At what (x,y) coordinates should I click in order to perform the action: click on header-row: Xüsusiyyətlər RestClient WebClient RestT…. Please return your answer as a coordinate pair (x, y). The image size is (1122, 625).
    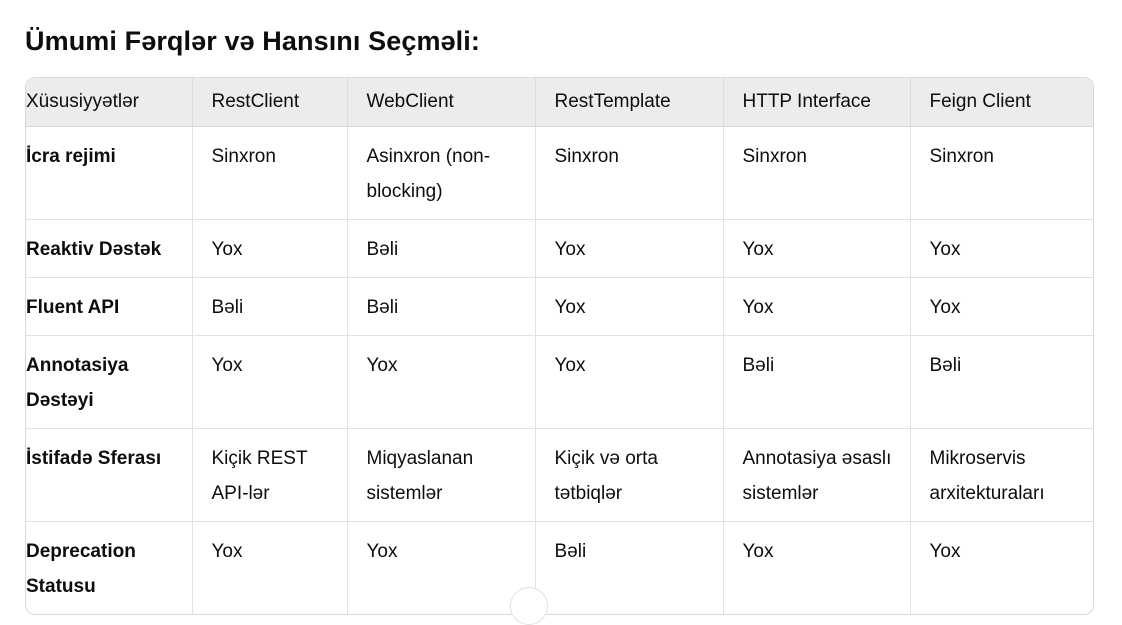
    Looking at the image, I should click on (559, 102).